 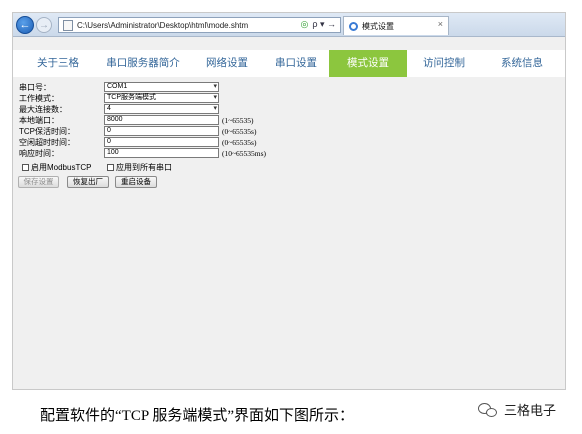 I want to click on work-mode-select: TCP服务端模式 ▾, so click(x=161, y=98).